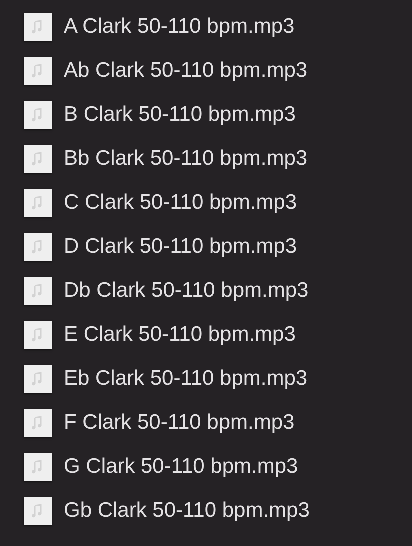 This screenshot has height=546, width=412. What do you see at coordinates (180, 335) in the screenshot?
I see `file-name: E Clark 50-110 bpm.mp3` at bounding box center [180, 335].